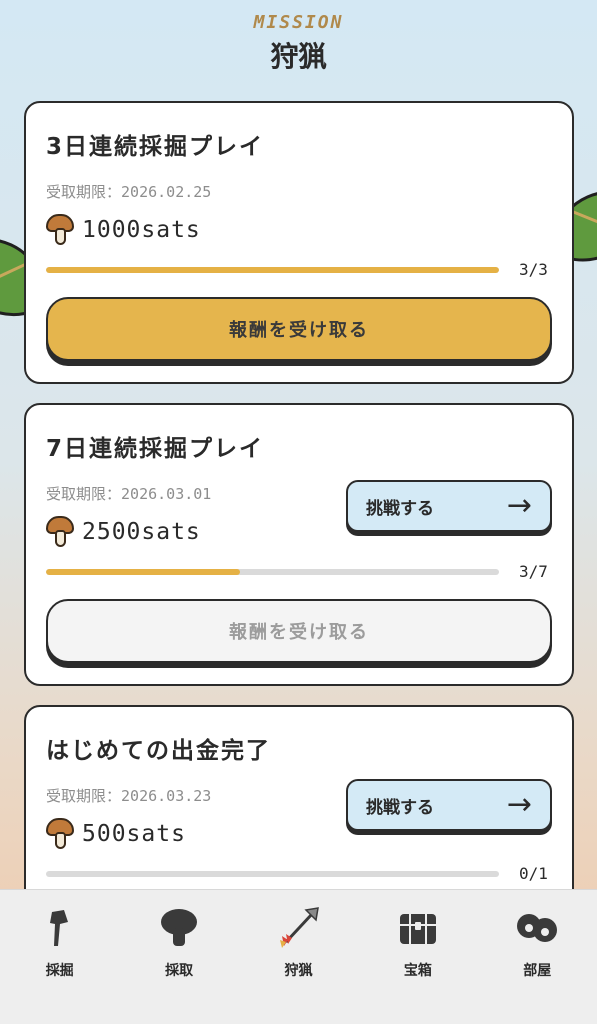 The image size is (597, 1024). I want to click on progress-text: 3/7, so click(533, 571).